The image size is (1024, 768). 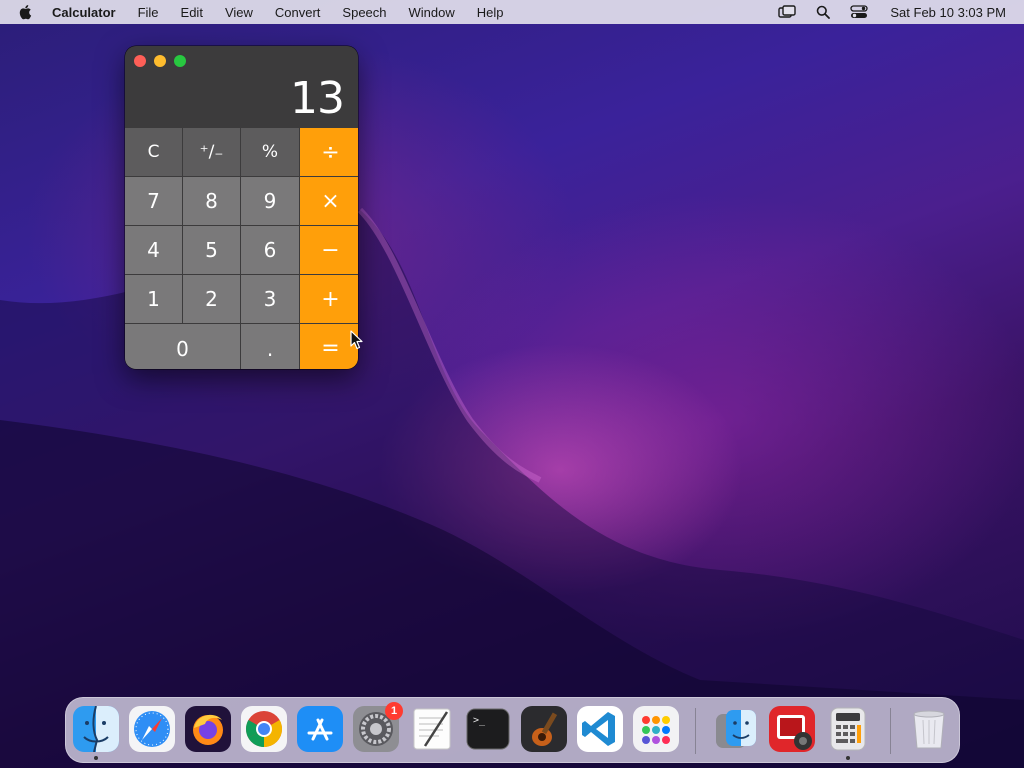 I want to click on screen-mirroring-icon, so click(x=787, y=12).